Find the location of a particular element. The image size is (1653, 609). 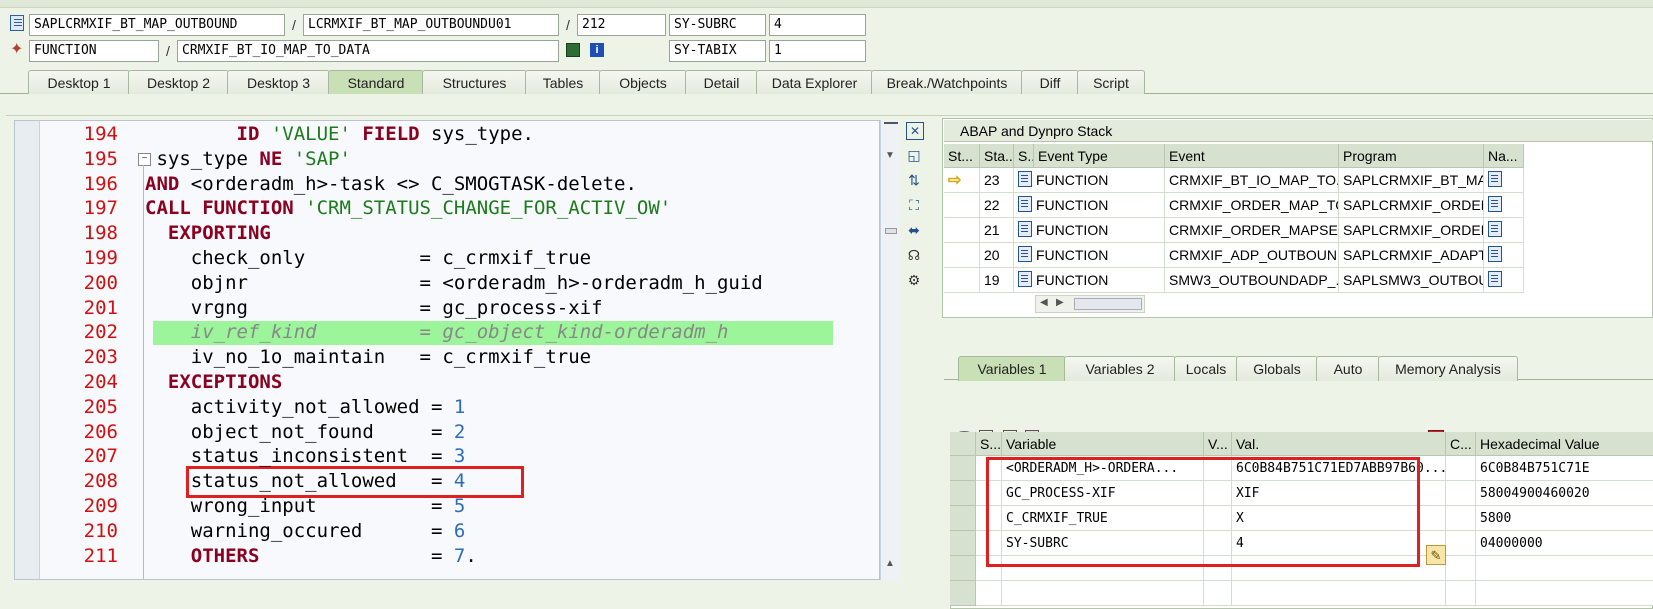

stack-event: CRMXIF_ORDER_MAP_TO is located at coordinates (1252, 205).